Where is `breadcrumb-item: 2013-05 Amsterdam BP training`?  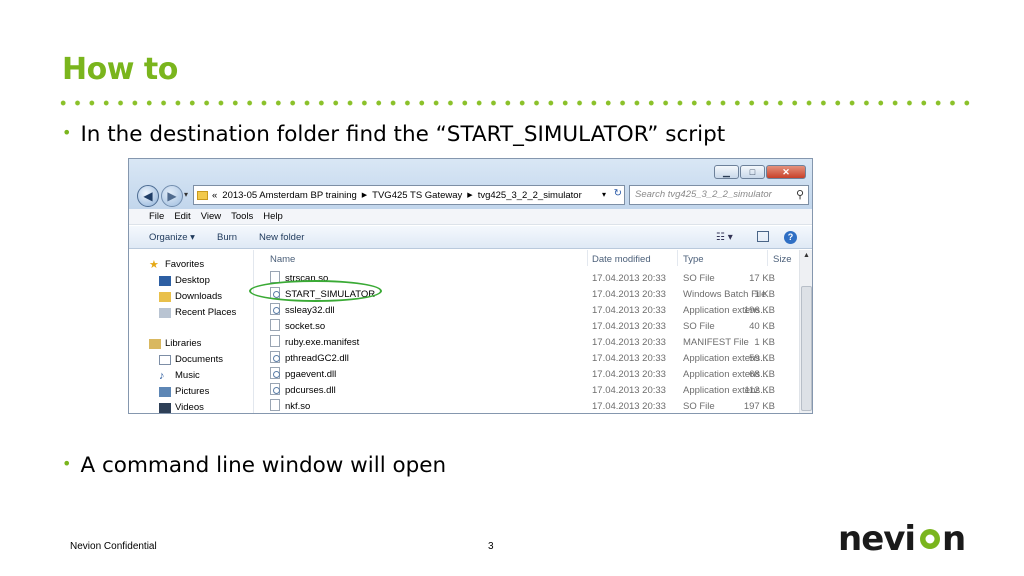
breadcrumb-item: 2013-05 Amsterdam BP training is located at coordinates (289, 195).